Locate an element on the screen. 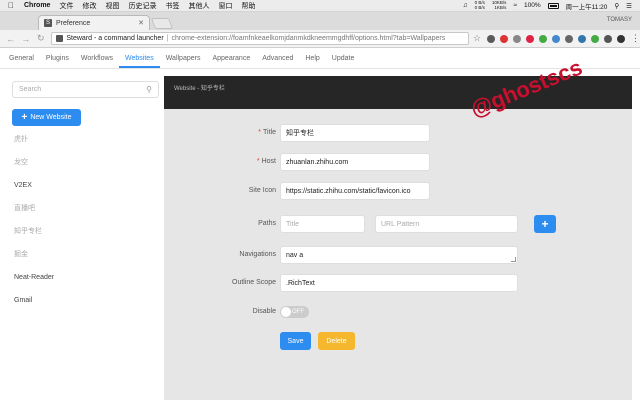 The width and height of the screenshot is (640, 400). toggle-knob is located at coordinates (286, 312).